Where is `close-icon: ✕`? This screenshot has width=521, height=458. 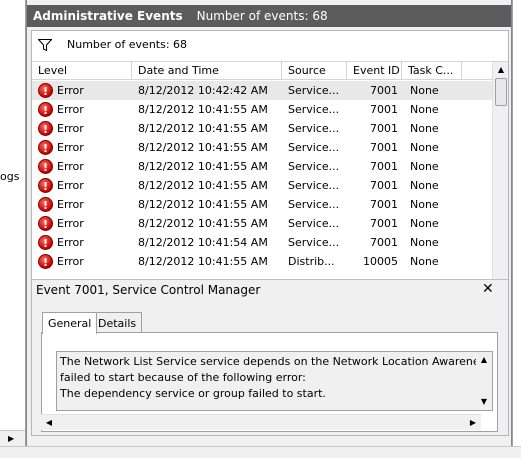 close-icon: ✕ is located at coordinates (488, 289).